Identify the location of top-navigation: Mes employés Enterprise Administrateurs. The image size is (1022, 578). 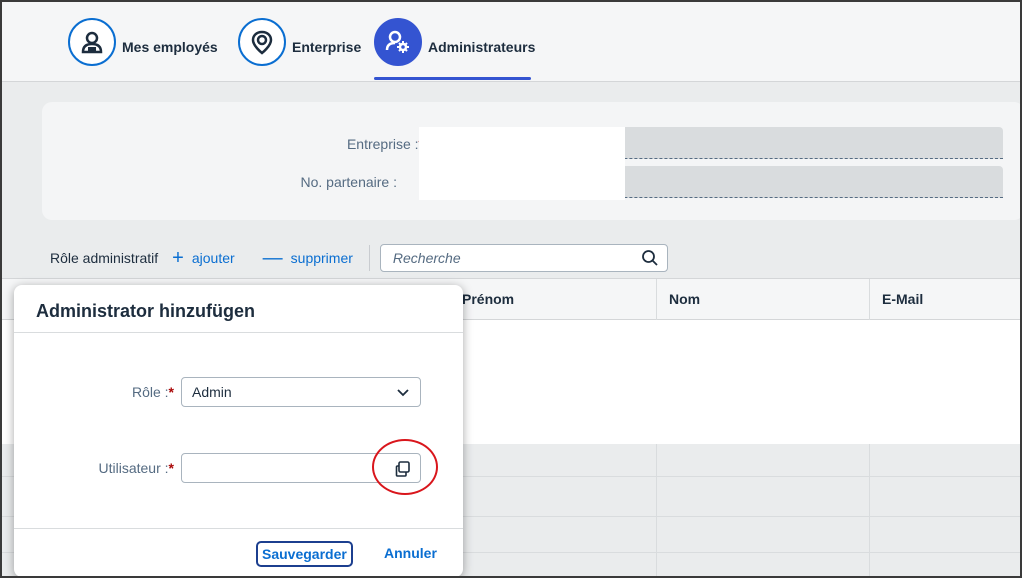
(511, 42).